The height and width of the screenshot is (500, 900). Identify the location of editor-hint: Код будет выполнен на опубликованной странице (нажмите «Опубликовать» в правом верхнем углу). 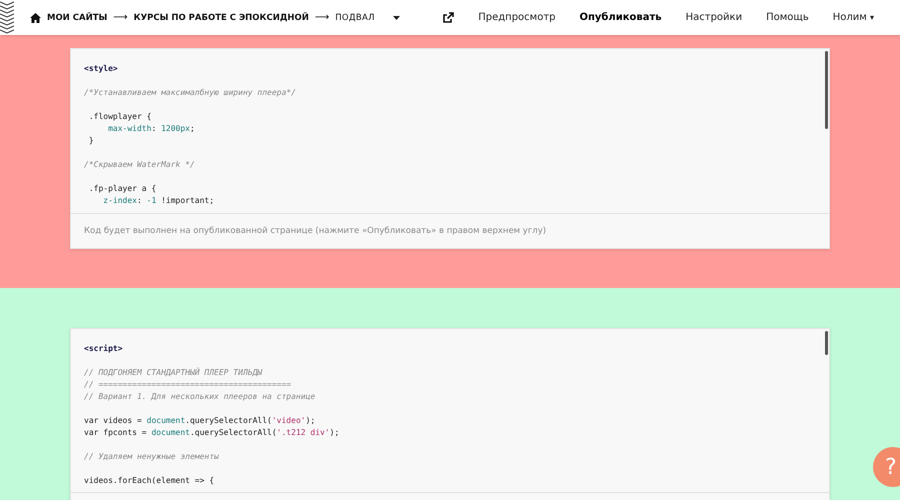
(450, 230).